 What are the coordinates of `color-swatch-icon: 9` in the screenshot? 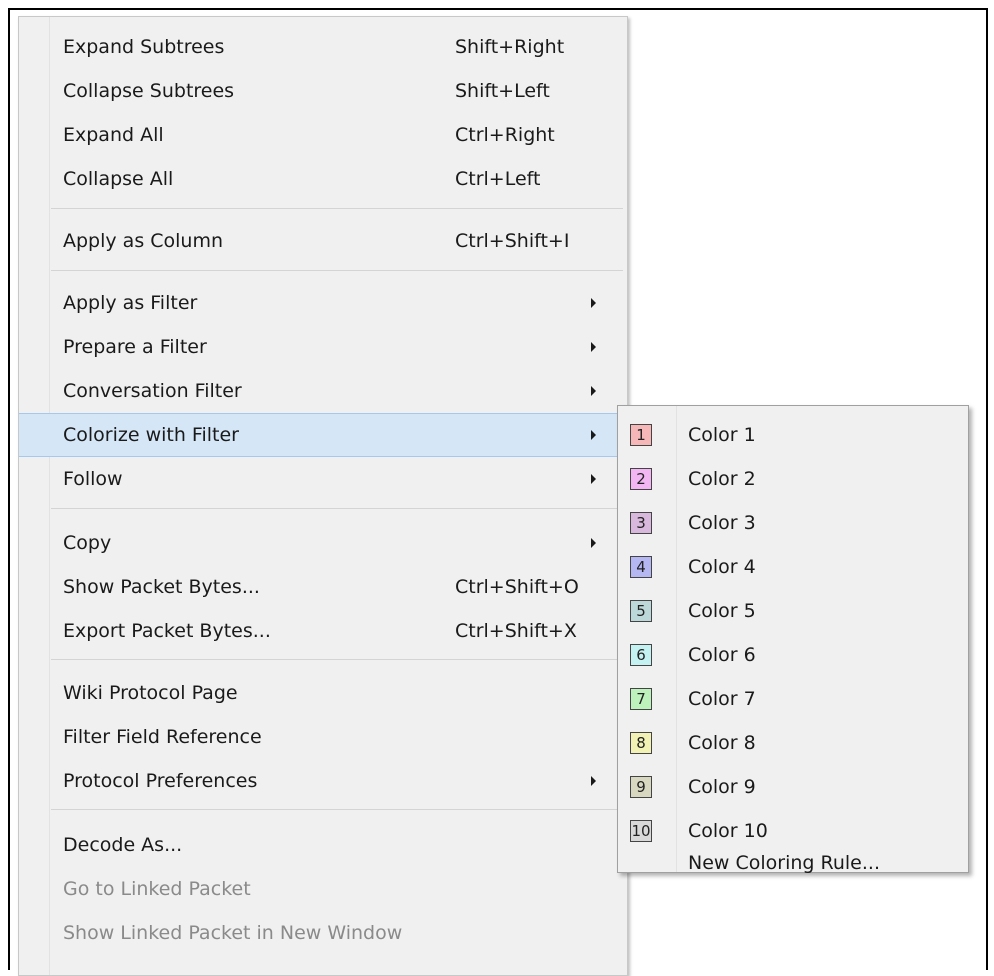 It's located at (641, 787).